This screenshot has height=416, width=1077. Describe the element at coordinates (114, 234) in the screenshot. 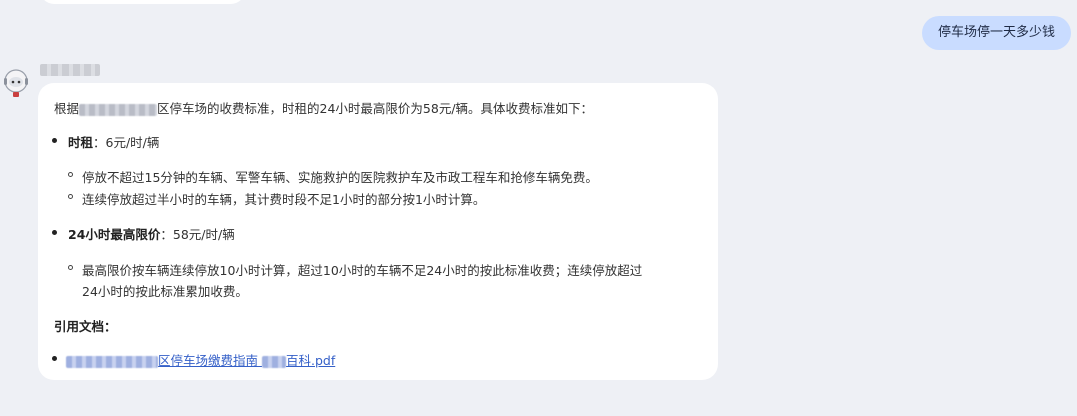

I see `section-title: 24小时最高限价` at that location.